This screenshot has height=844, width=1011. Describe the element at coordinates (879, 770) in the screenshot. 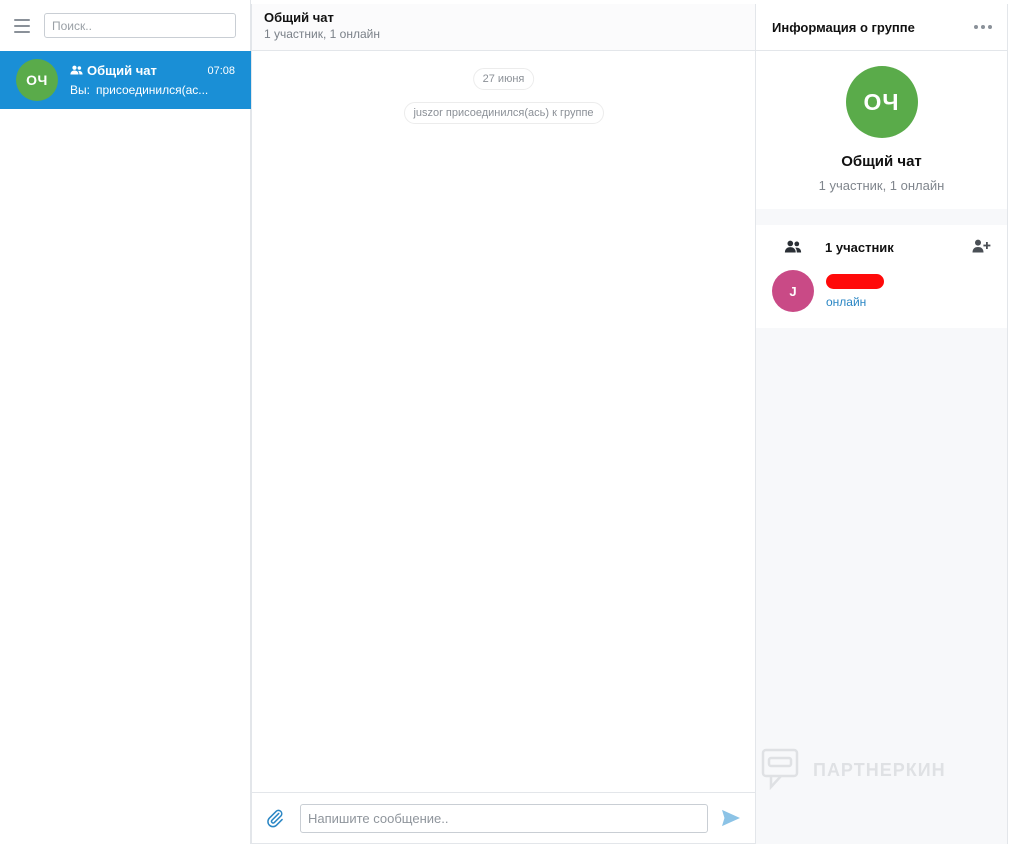

I see `watermark-text: ПАРТНЕРКИН` at that location.